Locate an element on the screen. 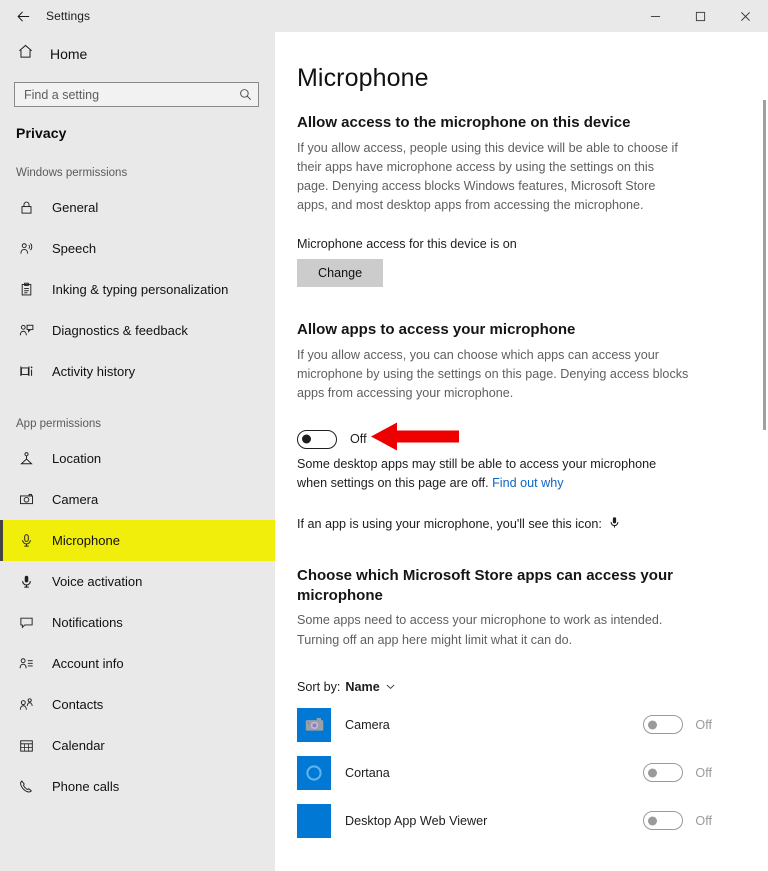 The height and width of the screenshot is (871, 768). sidebar-item-diagnostics-feedback: Diagnostics & feedback is located at coordinates (137, 330).